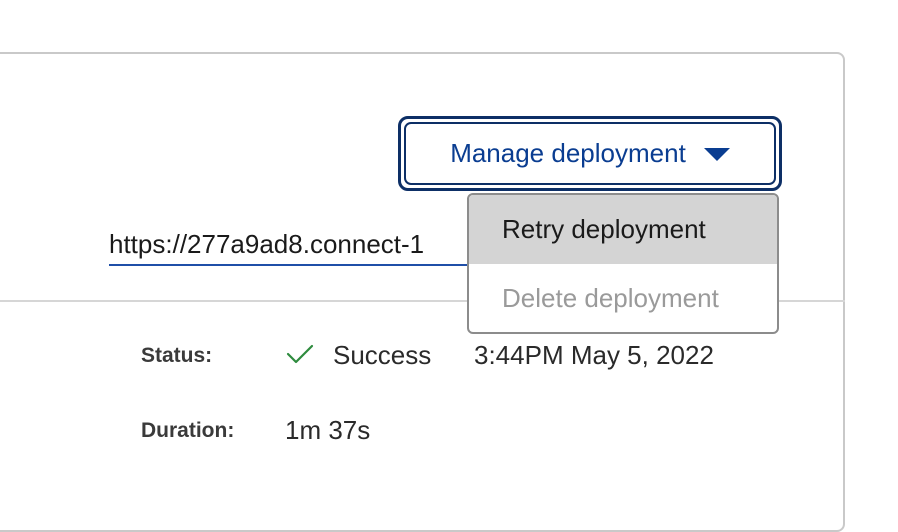 Image resolution: width=898 pixels, height=532 pixels. I want to click on manage-deployment-menu: Retry deployment Delete deployment, so click(623, 263).